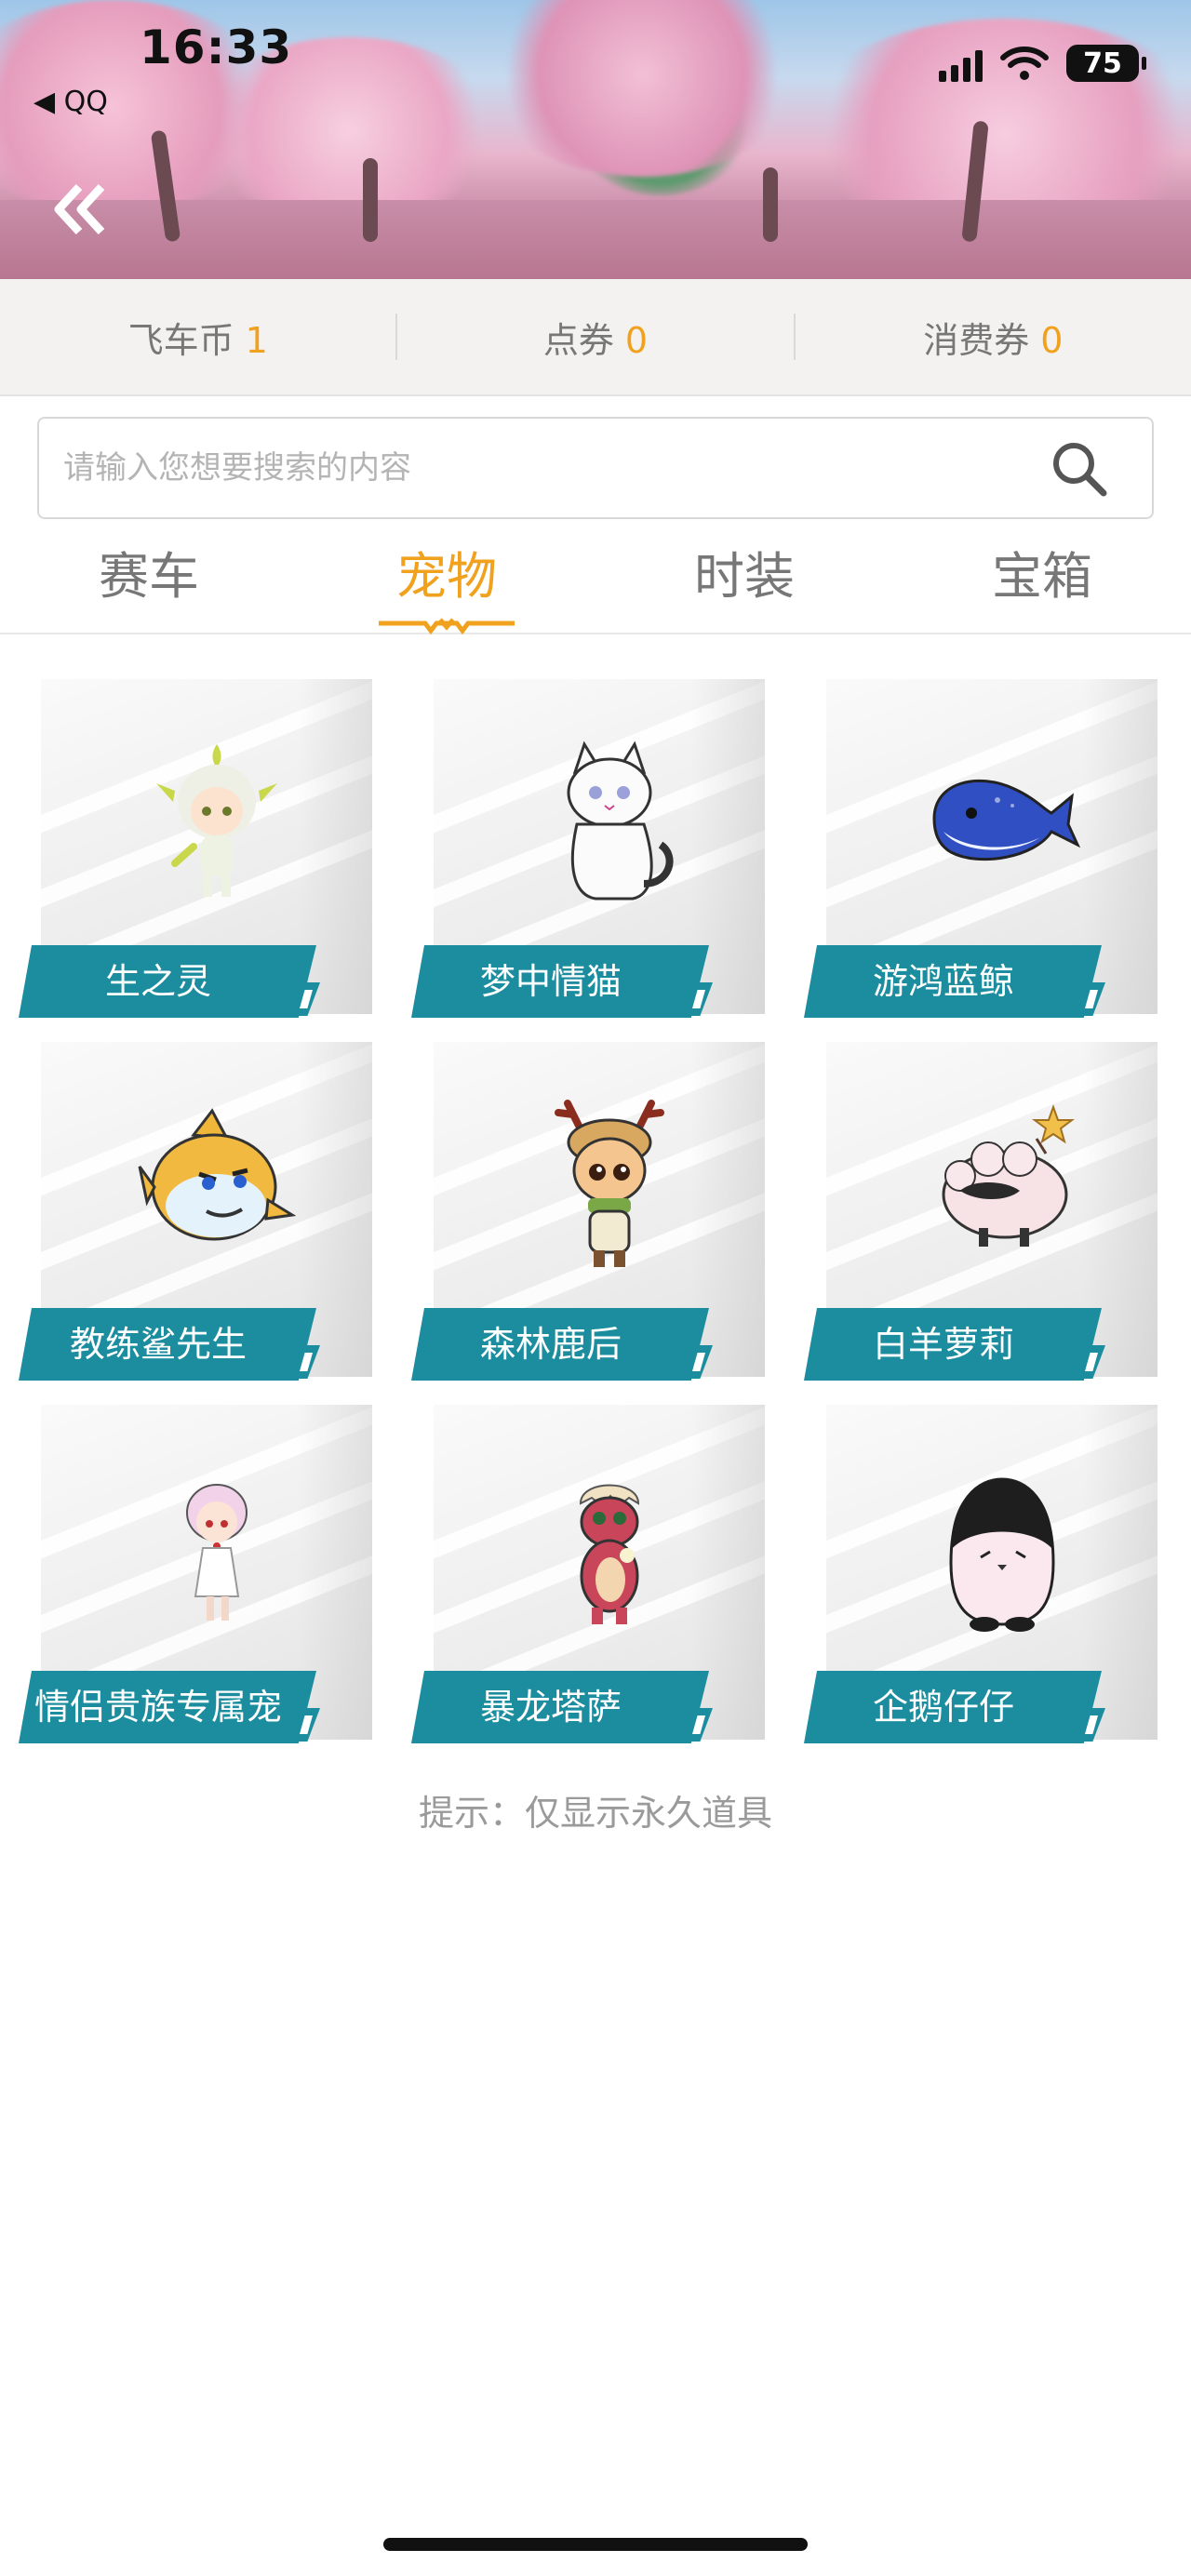 The width and height of the screenshot is (1191, 2576). What do you see at coordinates (1002, 1554) in the screenshot?
I see `penguin-icon` at bounding box center [1002, 1554].